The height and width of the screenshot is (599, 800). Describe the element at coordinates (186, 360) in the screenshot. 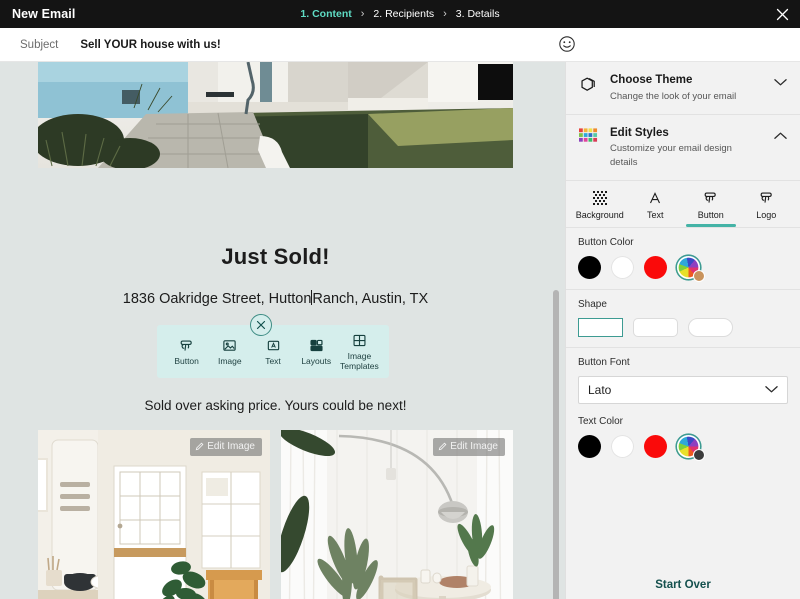

I see `insert-button-label: Button` at that location.